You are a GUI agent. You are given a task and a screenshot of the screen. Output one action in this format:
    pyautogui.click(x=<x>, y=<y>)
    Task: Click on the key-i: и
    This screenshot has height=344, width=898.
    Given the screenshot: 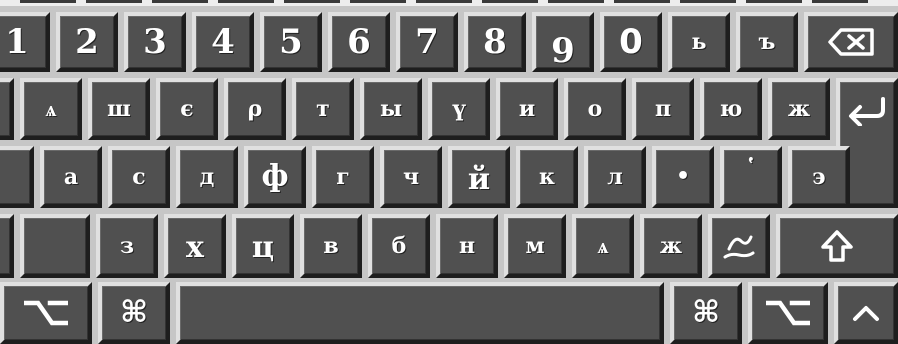 What is the action you would take?
    pyautogui.click(x=527, y=109)
    